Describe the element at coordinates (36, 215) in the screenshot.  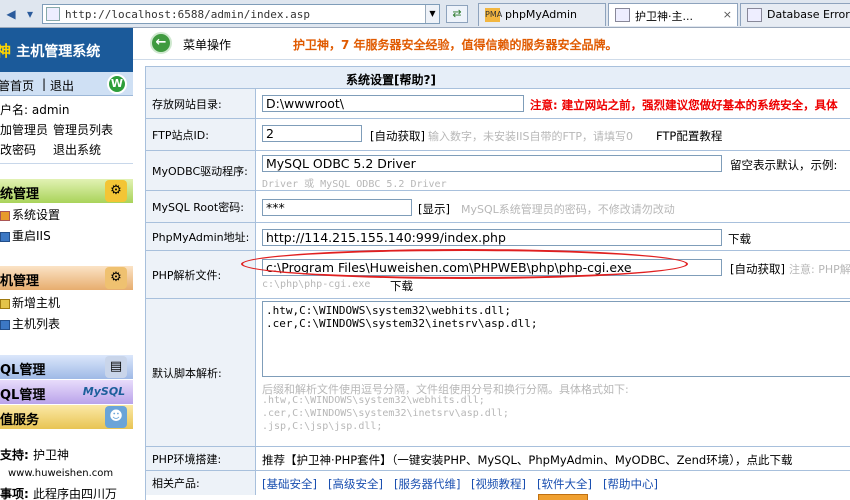
I see `item-label: 系统设置` at that location.